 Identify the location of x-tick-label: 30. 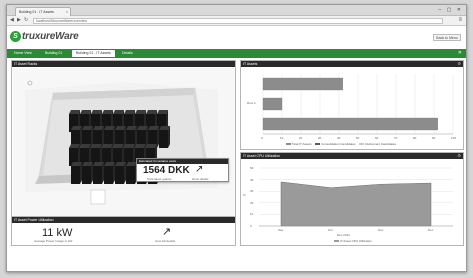
(320, 138).